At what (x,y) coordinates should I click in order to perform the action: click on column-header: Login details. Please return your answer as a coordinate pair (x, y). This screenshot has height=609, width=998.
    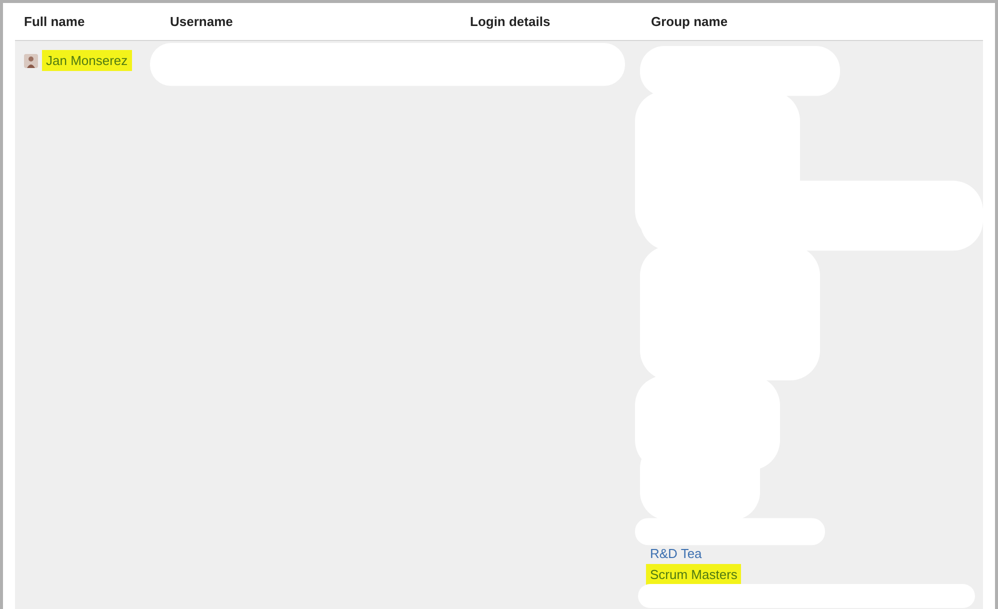
    Looking at the image, I should click on (511, 21).